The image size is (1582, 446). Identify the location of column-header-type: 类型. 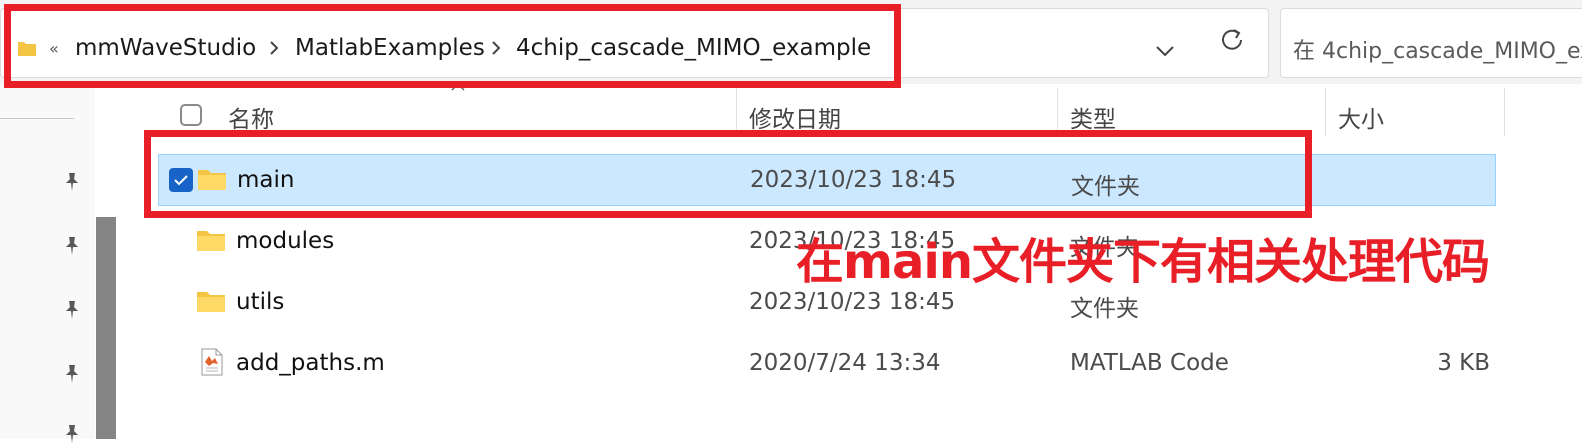
(1093, 117).